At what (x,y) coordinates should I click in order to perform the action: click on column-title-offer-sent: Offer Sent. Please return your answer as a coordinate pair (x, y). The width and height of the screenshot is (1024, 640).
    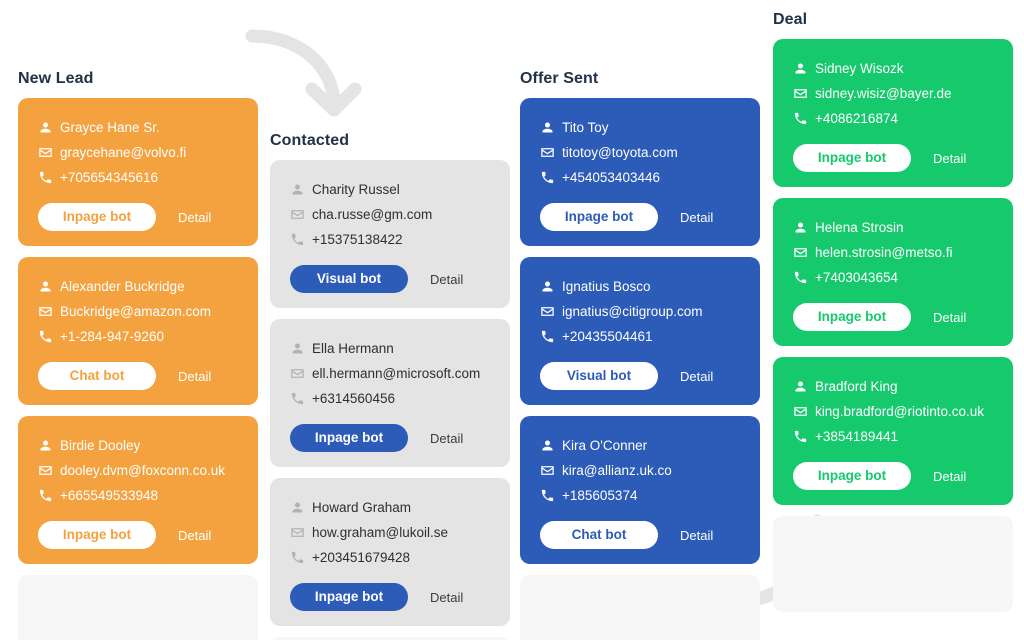
    Looking at the image, I should click on (559, 78).